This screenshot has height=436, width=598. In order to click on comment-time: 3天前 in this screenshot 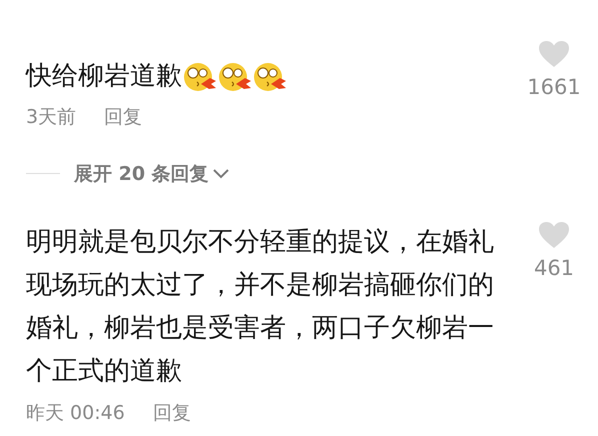, I will do `click(51, 117)`.